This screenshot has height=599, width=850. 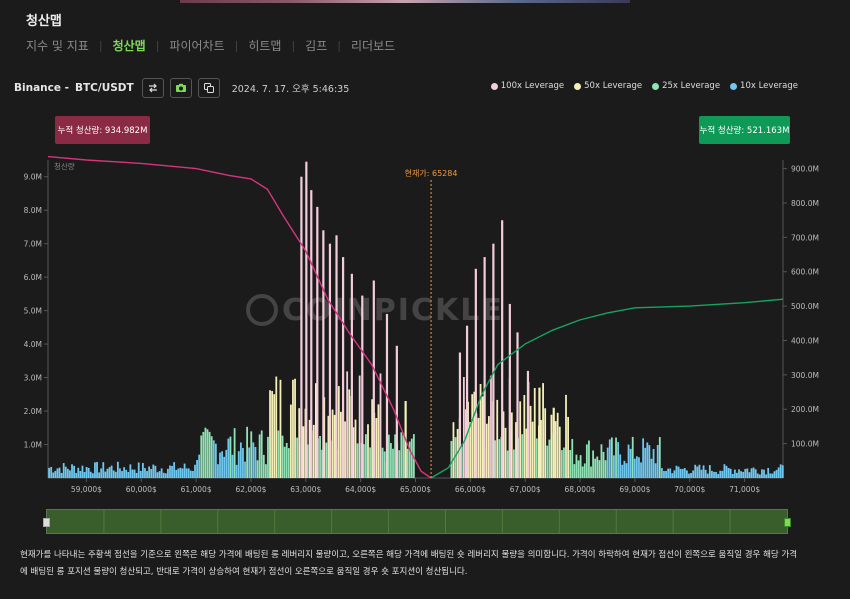 What do you see at coordinates (33, 378) in the screenshot?
I see `y-left-tick-label: 3.0M` at bounding box center [33, 378].